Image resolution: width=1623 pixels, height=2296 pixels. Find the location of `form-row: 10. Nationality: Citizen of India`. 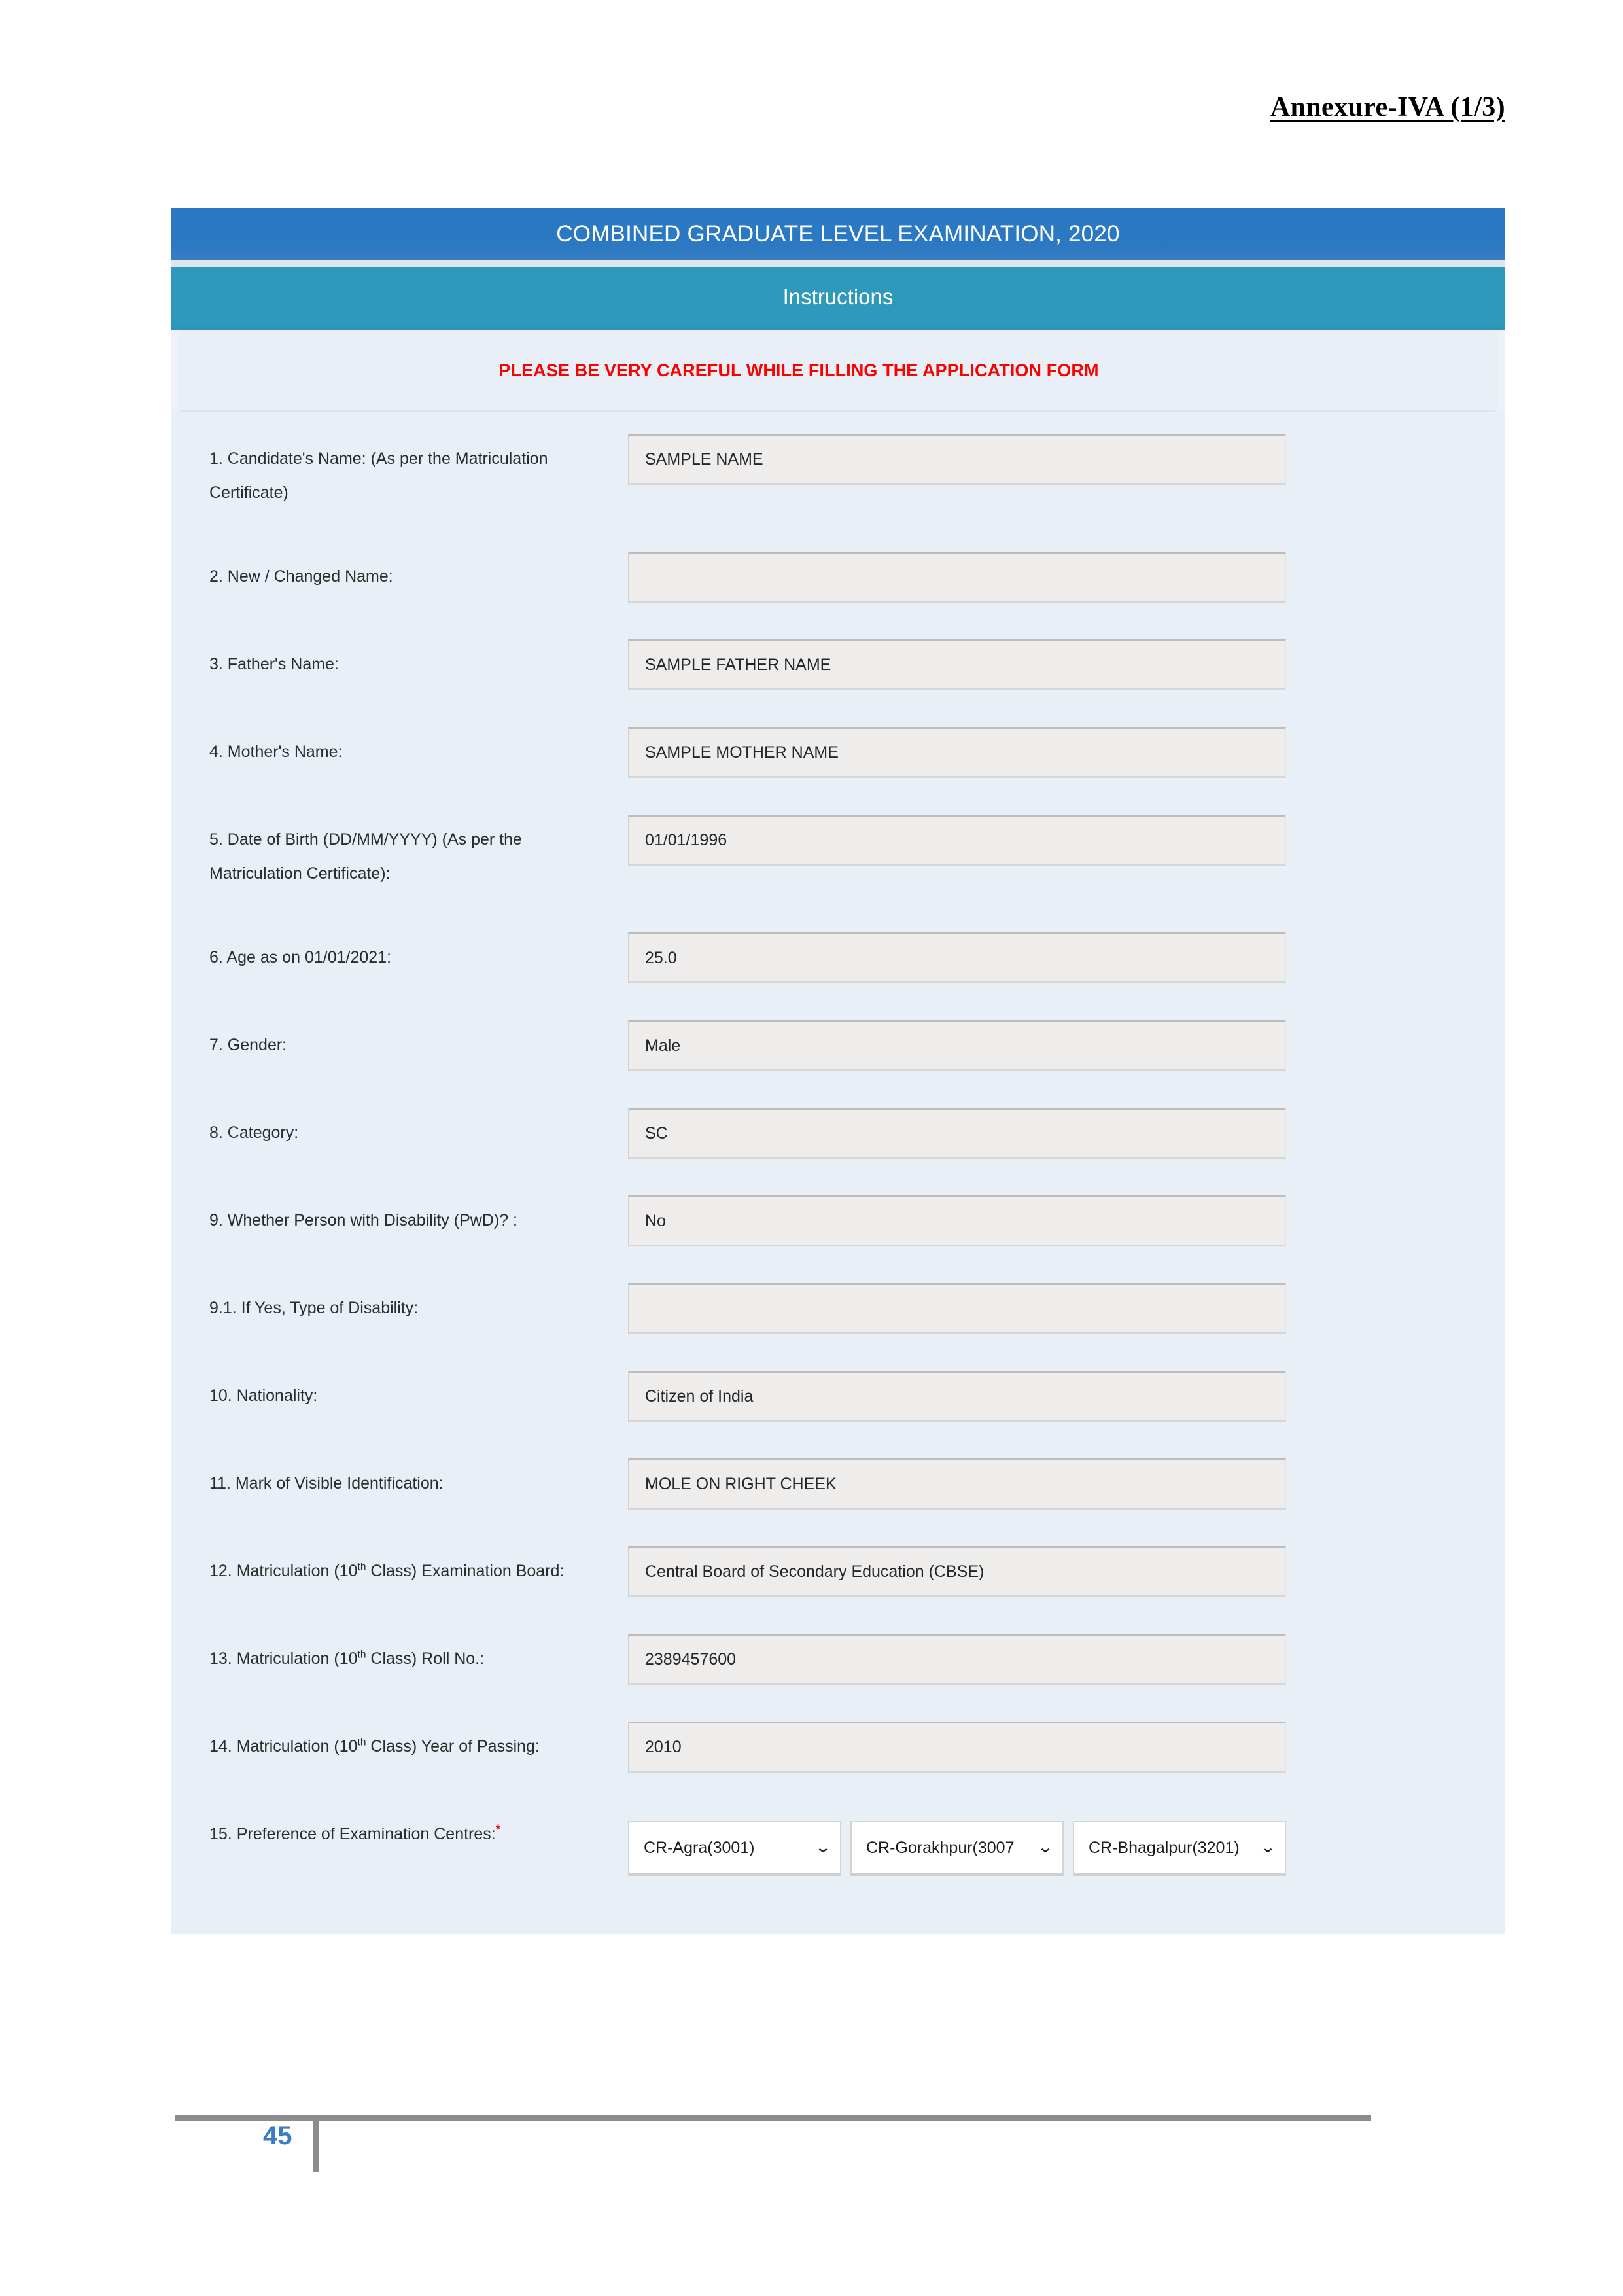

form-row: 10. Nationality: Citizen of India is located at coordinates (838, 1404).